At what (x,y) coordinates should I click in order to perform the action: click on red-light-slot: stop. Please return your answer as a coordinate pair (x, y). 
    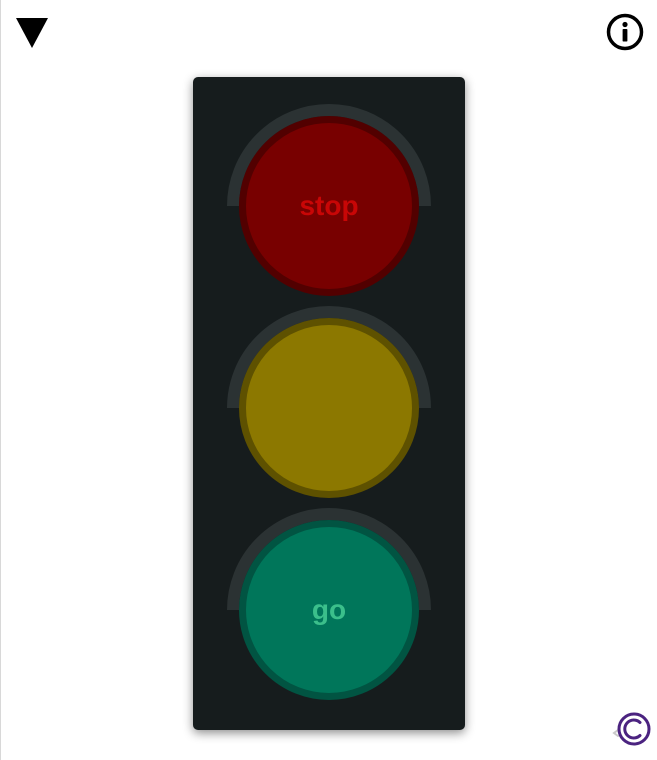
    Looking at the image, I should click on (329, 204).